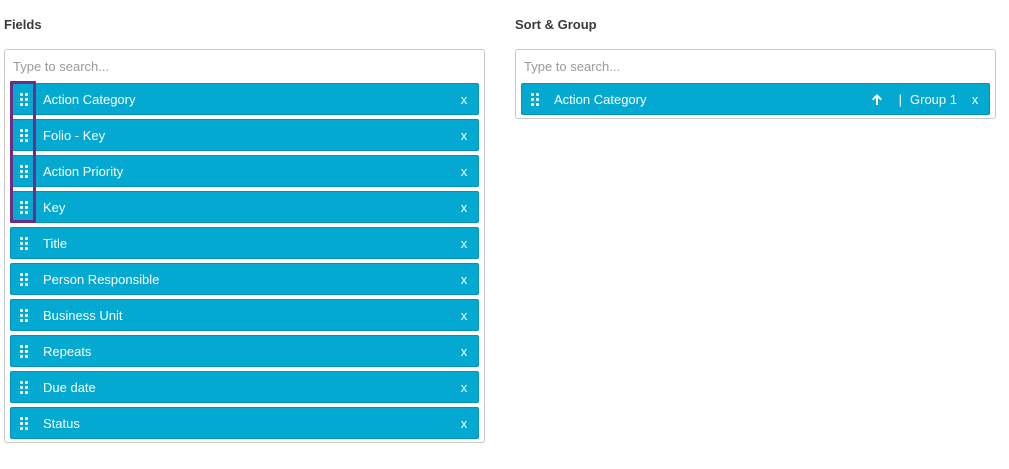 Image resolution: width=1009 pixels, height=469 pixels. I want to click on sort-list: Action Category | Group 1 x, so click(755, 101).